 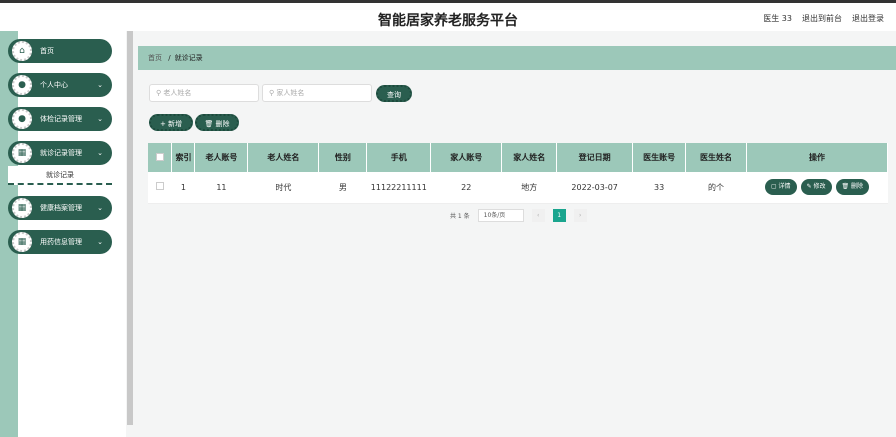 I want to click on logout-link: 退出登录, so click(x=868, y=18).